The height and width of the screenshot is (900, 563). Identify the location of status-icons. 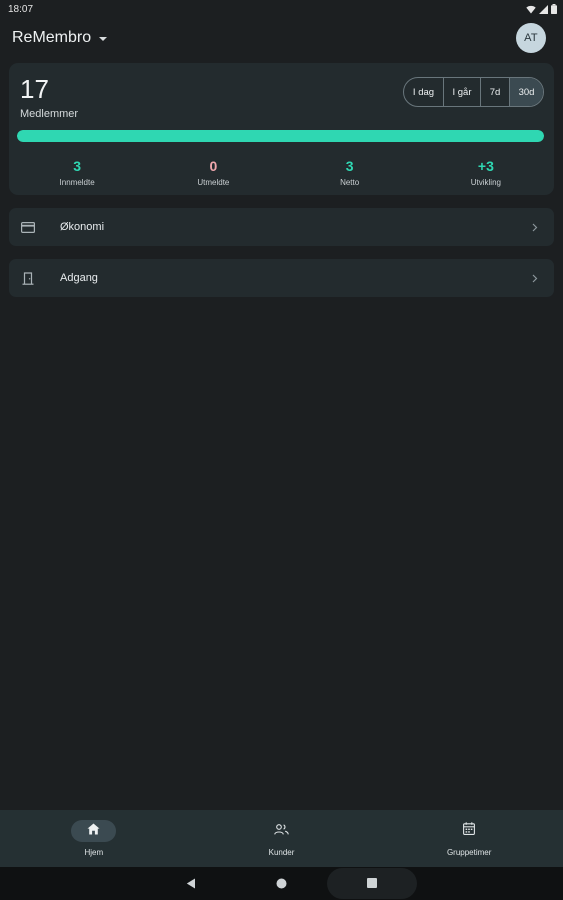
(541, 9).